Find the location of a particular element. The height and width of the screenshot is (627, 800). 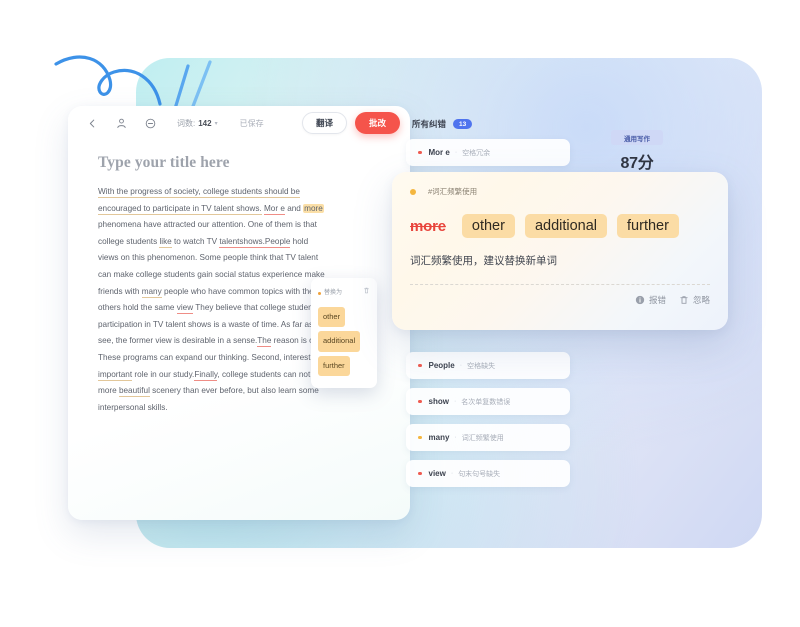

error-word: many is located at coordinates (439, 437).